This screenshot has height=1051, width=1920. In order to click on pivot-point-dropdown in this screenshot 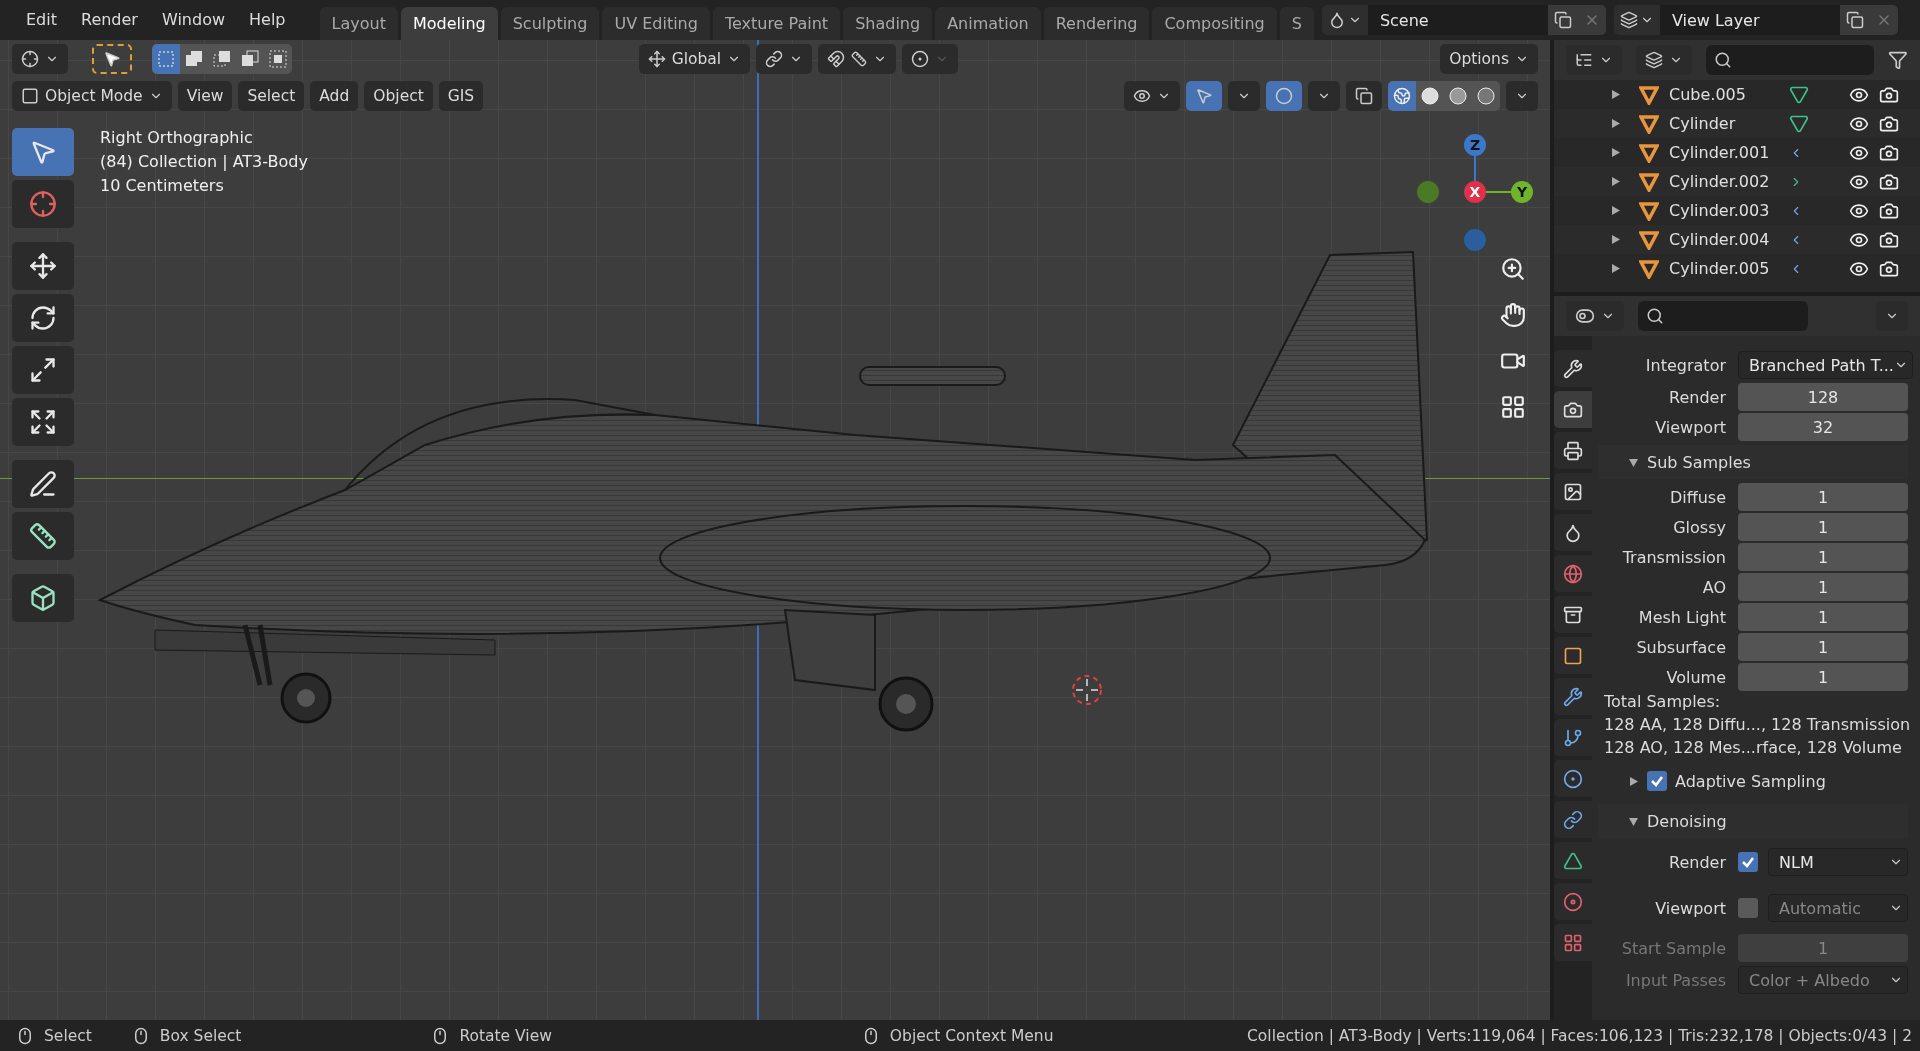, I will do `click(784, 58)`.